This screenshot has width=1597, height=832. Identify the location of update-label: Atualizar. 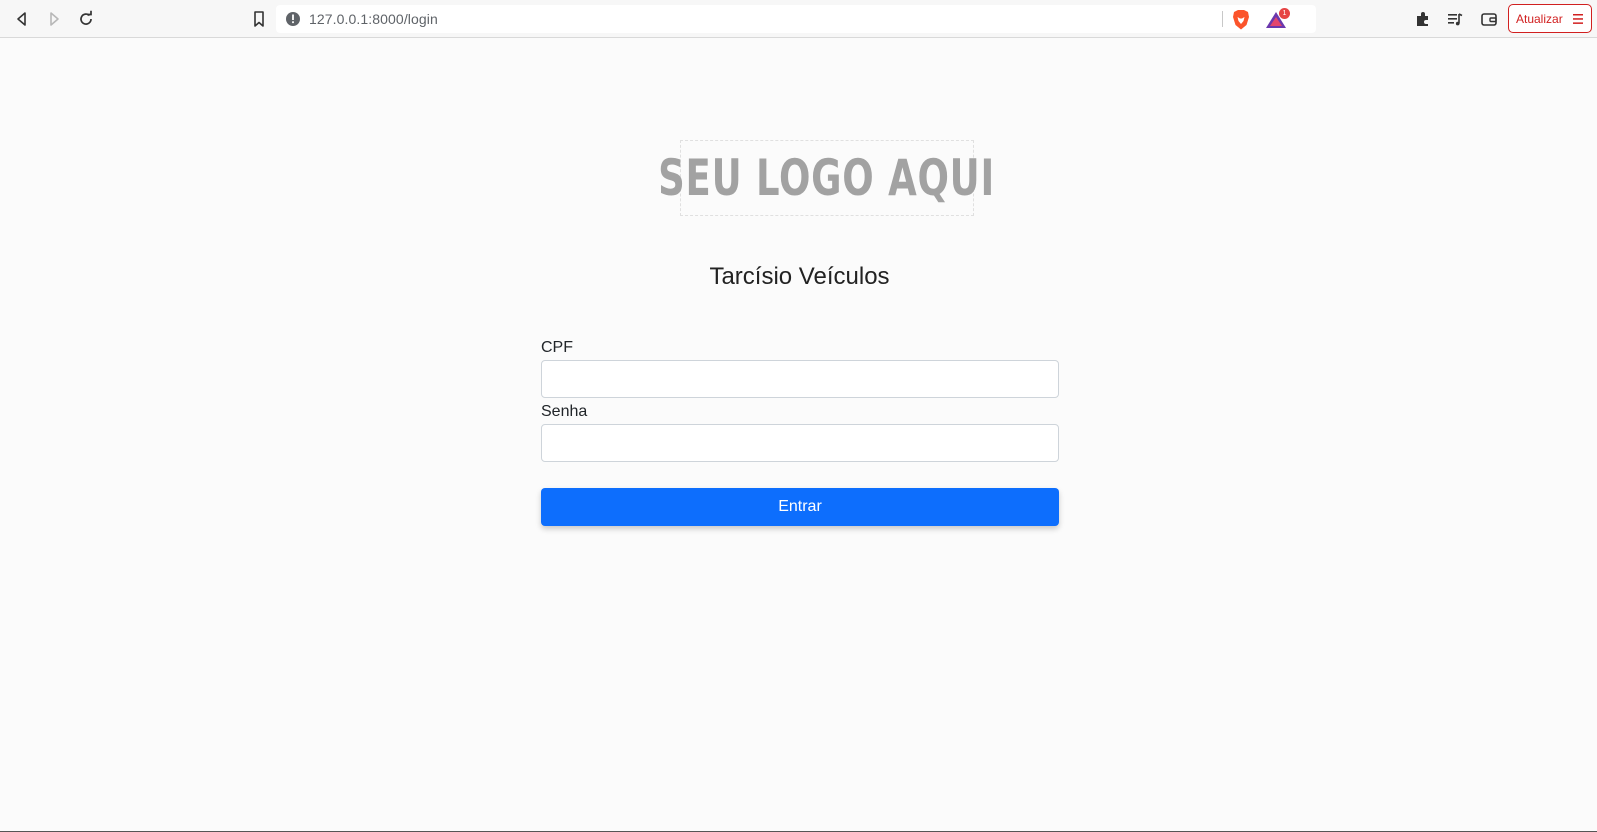
(1539, 18).